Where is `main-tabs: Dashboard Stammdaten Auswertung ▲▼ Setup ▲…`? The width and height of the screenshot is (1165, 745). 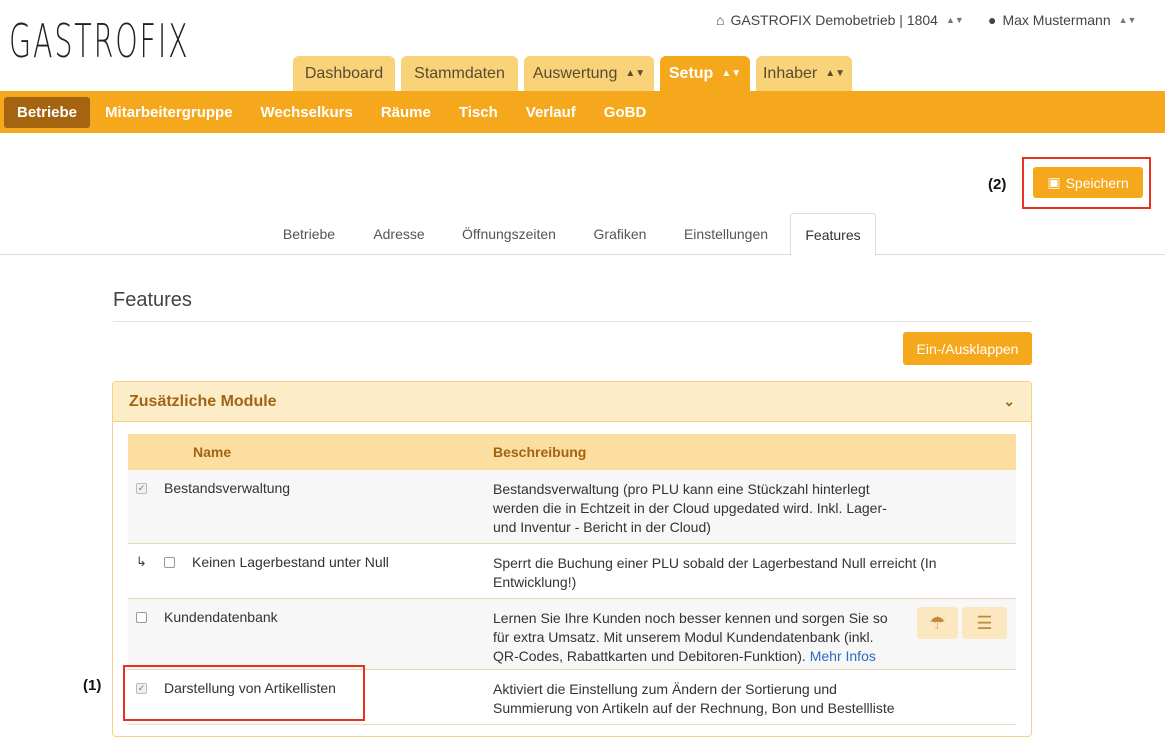
main-tabs: Dashboard Stammdaten Auswertung ▲▼ Setup ▲… is located at coordinates (572, 73).